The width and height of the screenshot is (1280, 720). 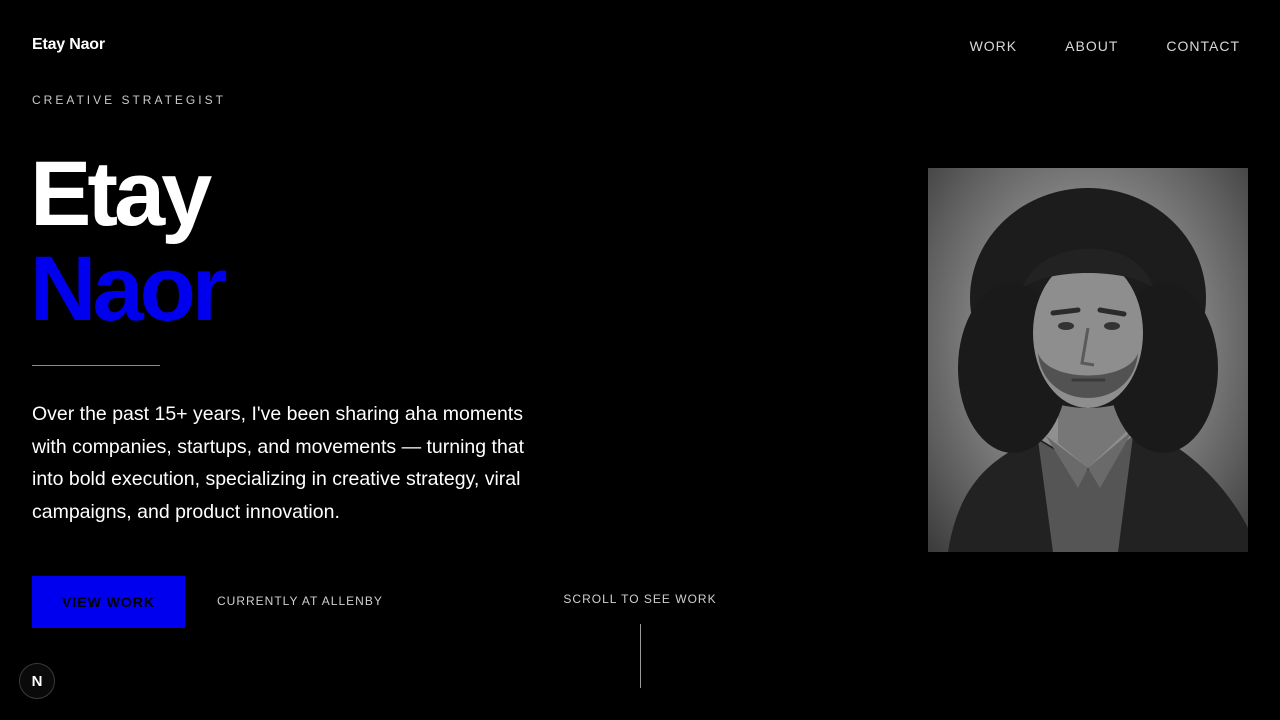 What do you see at coordinates (1203, 46) in the screenshot?
I see `nav-contact: CONTACT` at bounding box center [1203, 46].